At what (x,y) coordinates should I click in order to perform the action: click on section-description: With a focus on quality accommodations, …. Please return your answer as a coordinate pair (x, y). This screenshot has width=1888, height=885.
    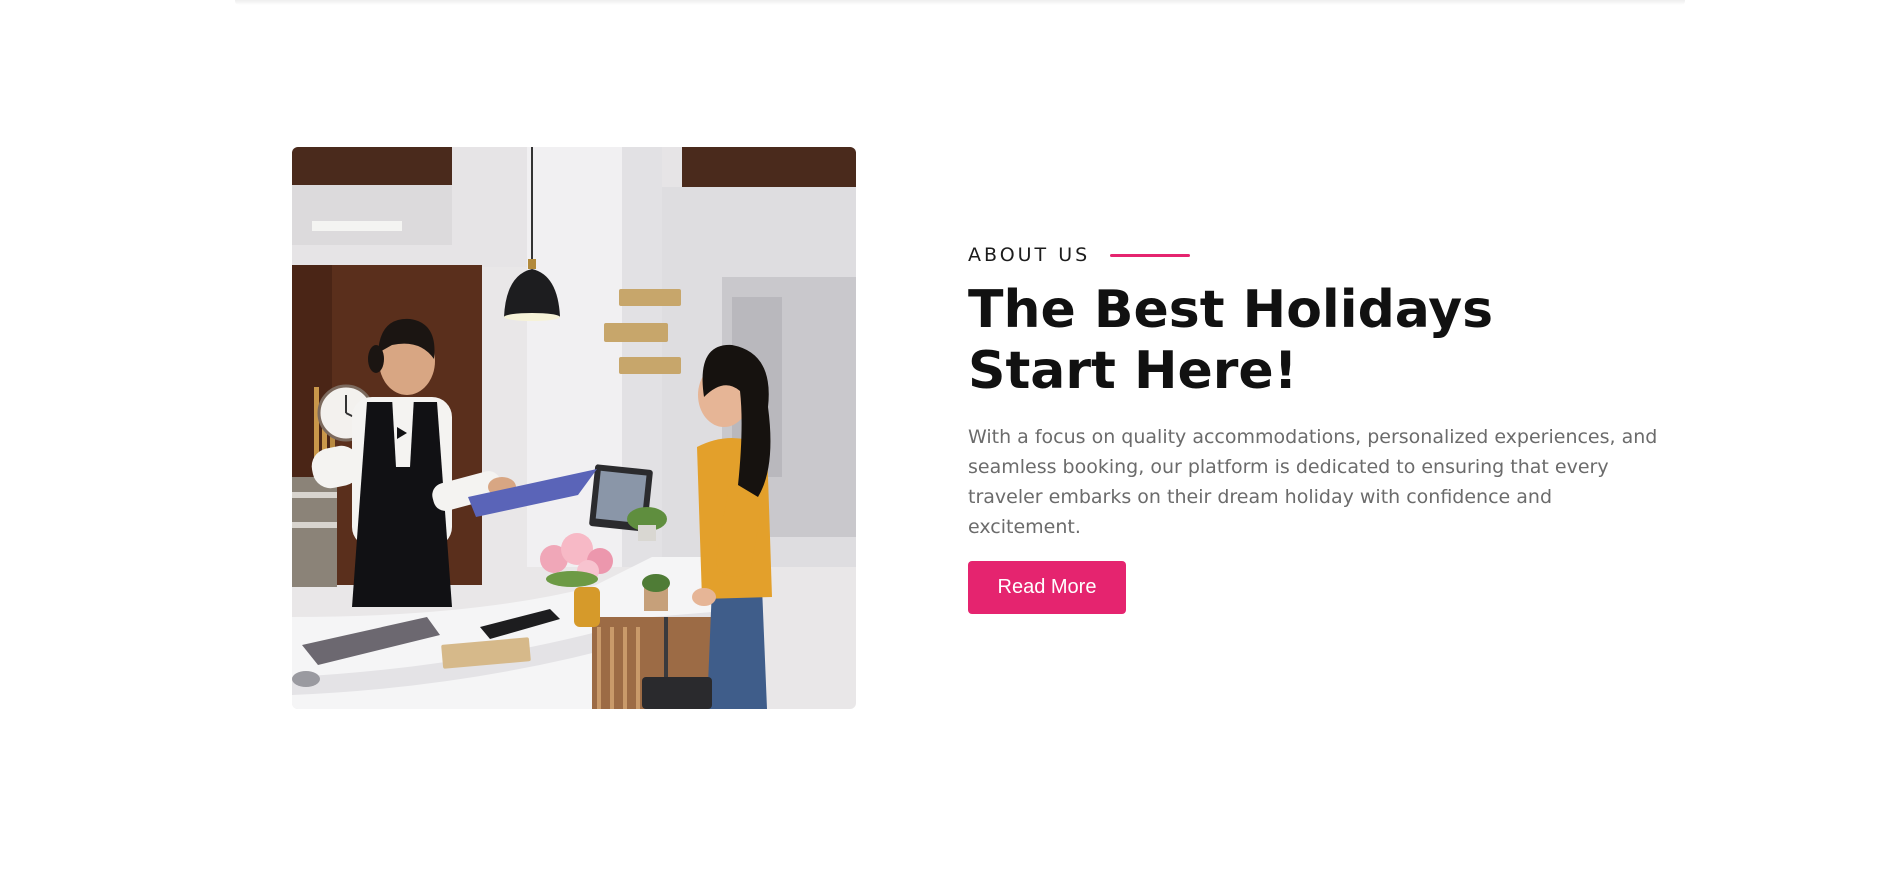
    Looking at the image, I should click on (1313, 482).